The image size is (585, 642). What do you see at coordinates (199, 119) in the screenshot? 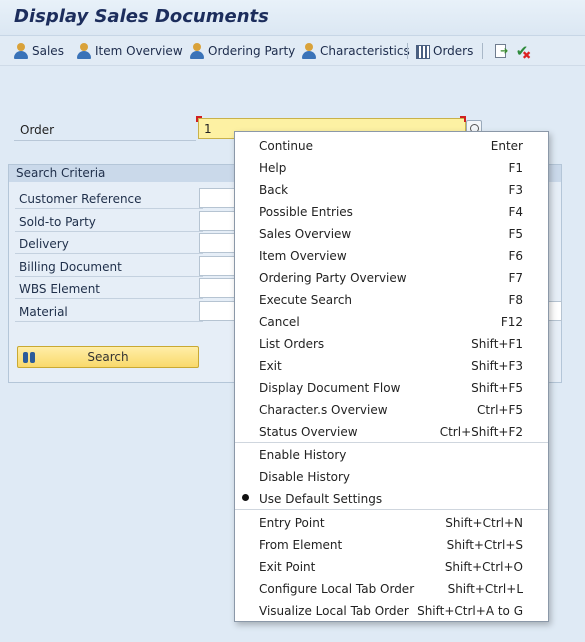
I see `required-marker` at bounding box center [199, 119].